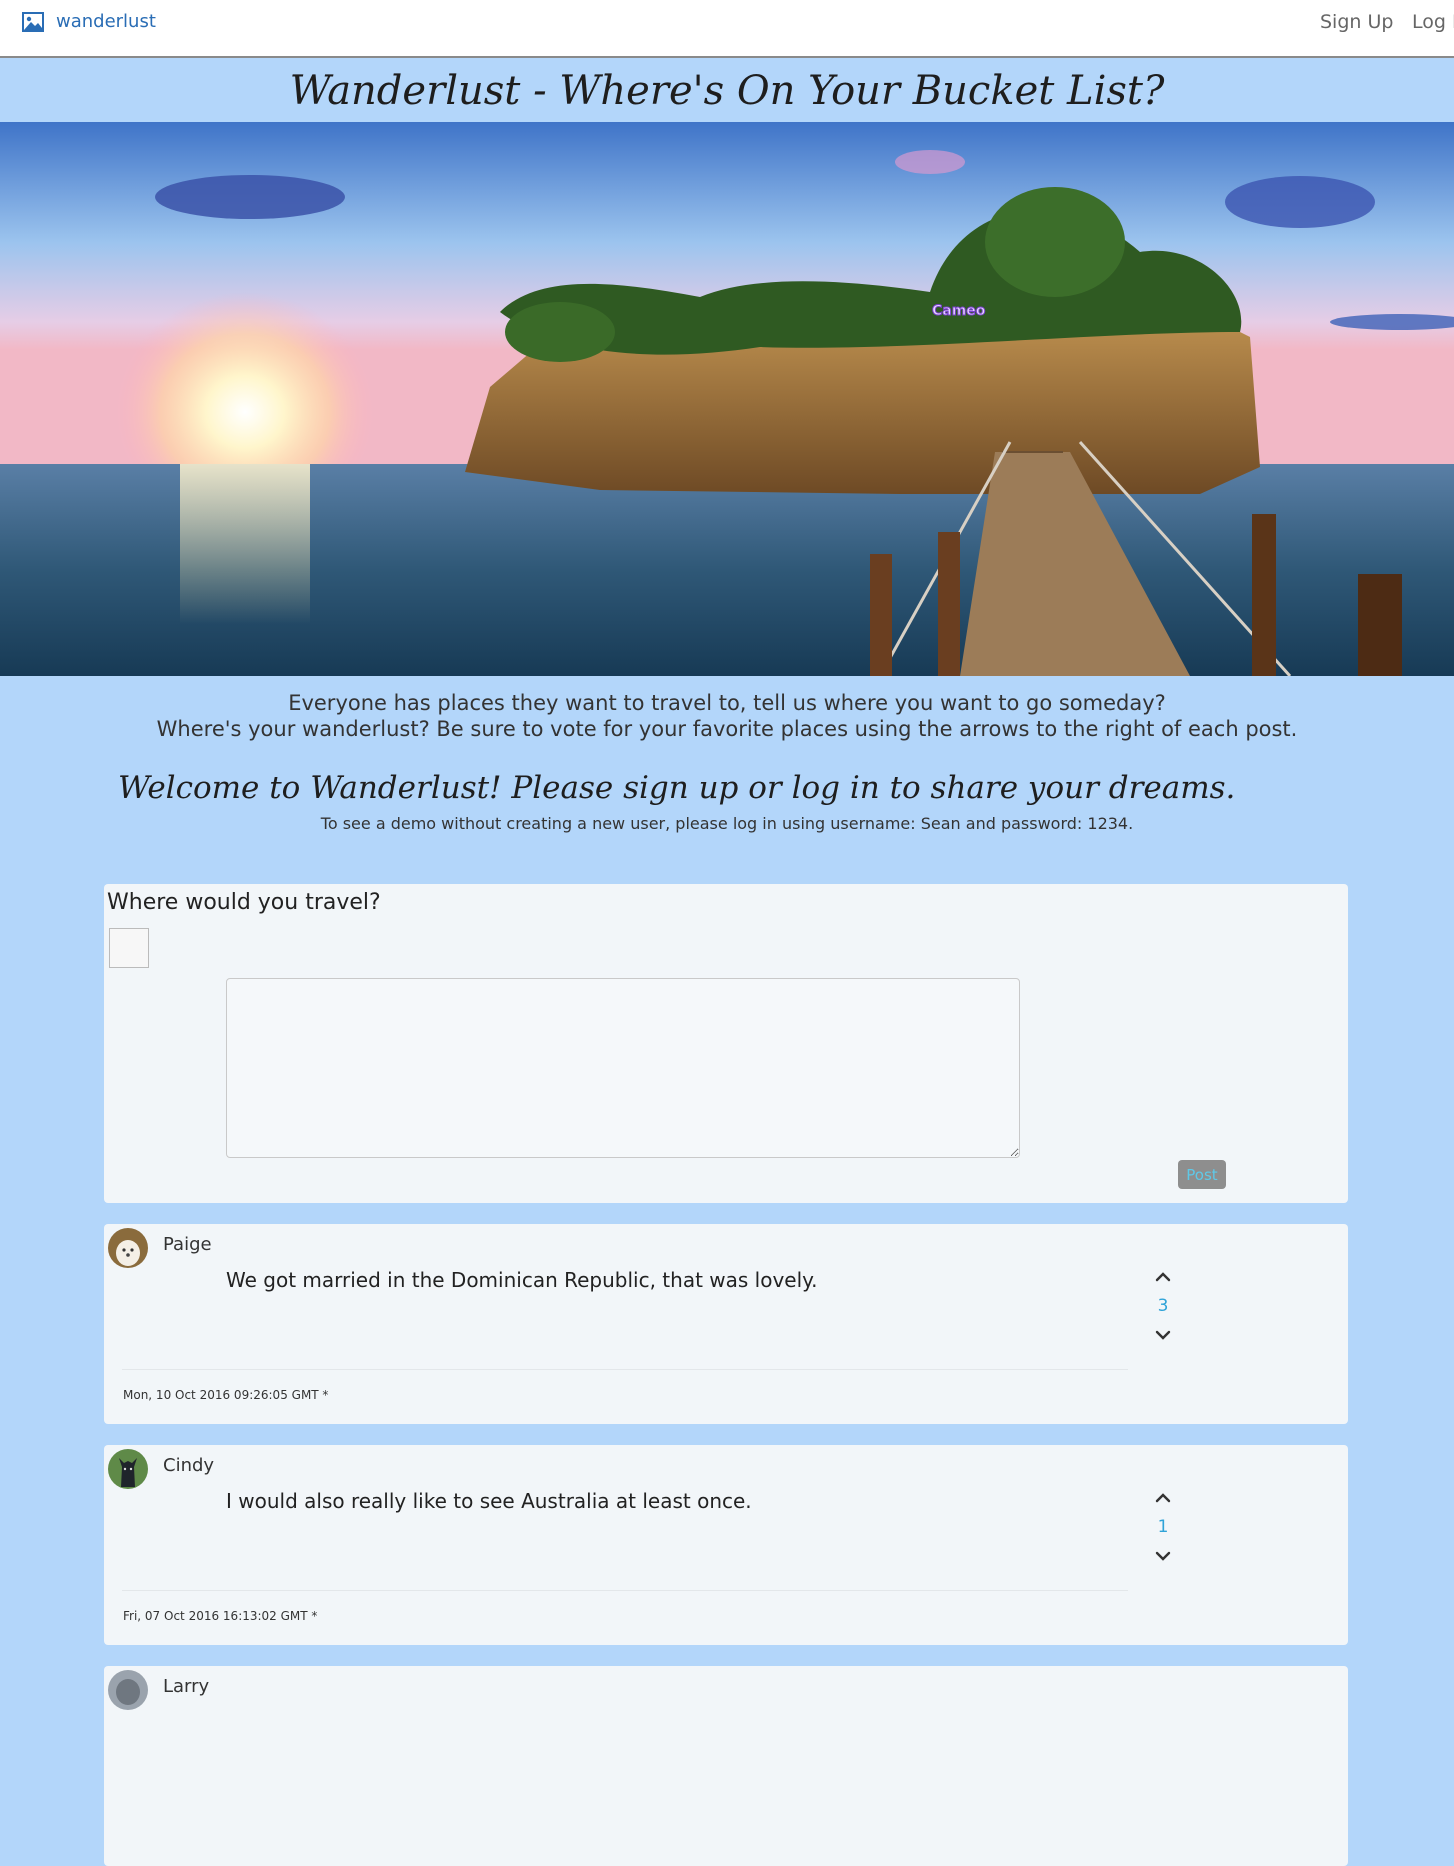 This screenshot has width=1454, height=1866. Describe the element at coordinates (186, 1686) in the screenshot. I see `post-author: Larry` at that location.